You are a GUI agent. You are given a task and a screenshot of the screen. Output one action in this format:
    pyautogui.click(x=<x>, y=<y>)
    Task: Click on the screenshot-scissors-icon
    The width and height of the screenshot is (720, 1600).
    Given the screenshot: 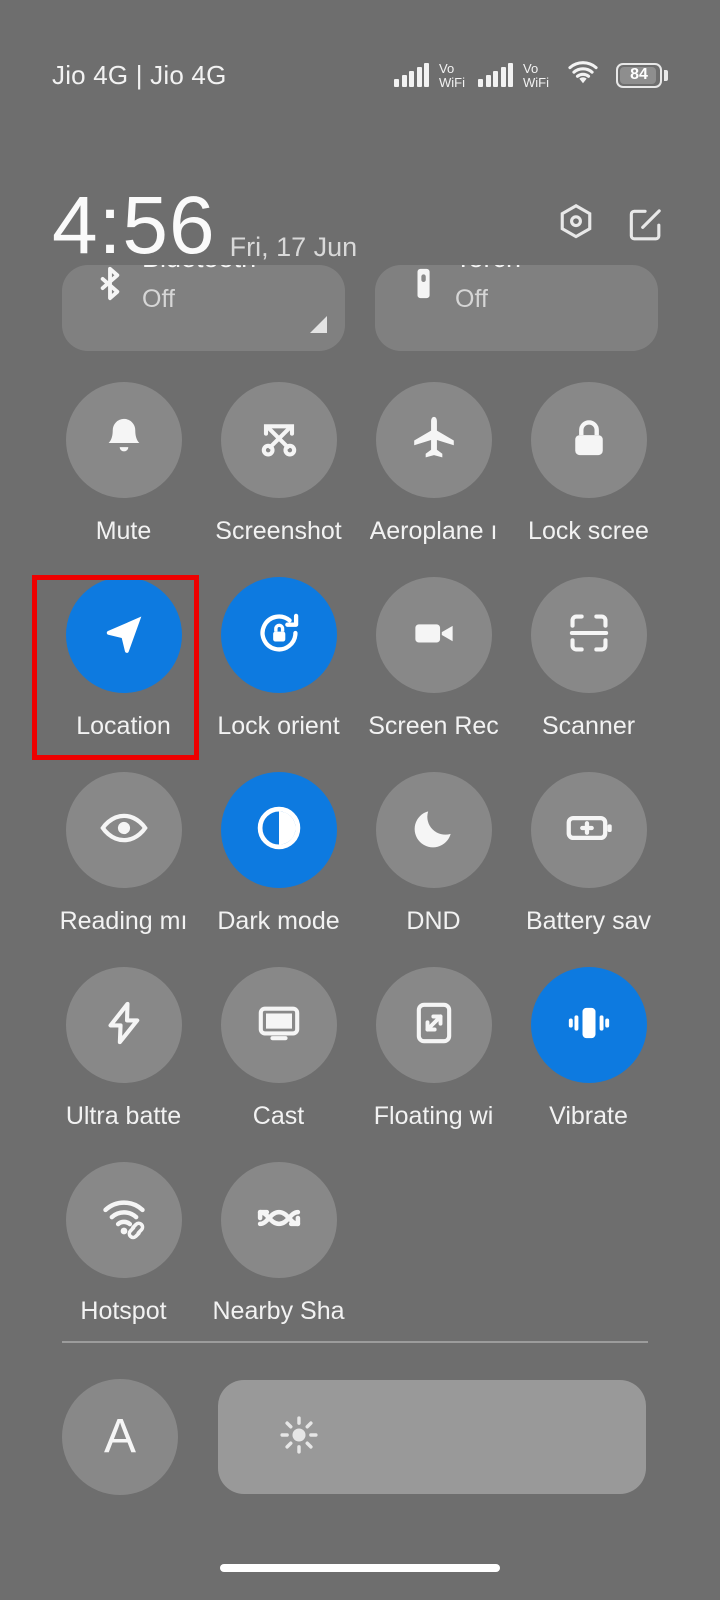 What is the action you would take?
    pyautogui.click(x=279, y=440)
    